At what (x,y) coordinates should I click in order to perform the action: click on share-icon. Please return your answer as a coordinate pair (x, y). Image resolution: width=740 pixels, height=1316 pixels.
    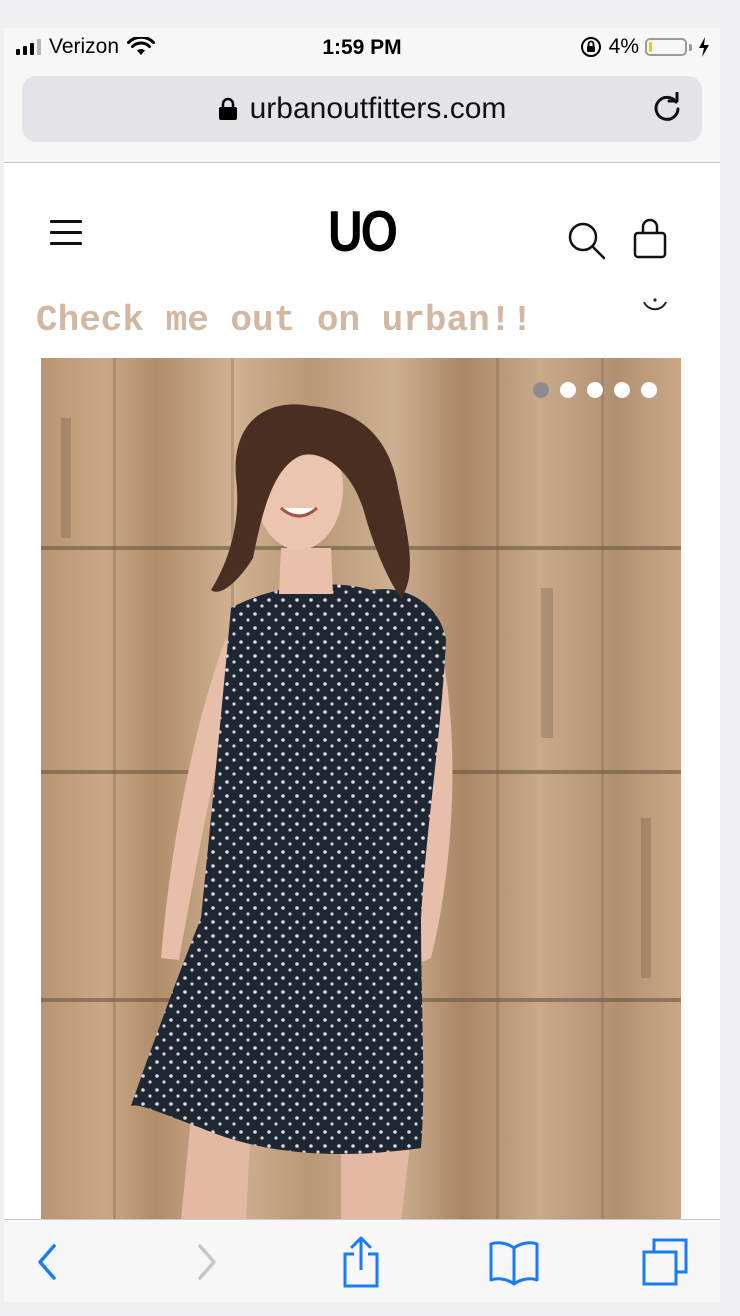
    Looking at the image, I should click on (361, 1262).